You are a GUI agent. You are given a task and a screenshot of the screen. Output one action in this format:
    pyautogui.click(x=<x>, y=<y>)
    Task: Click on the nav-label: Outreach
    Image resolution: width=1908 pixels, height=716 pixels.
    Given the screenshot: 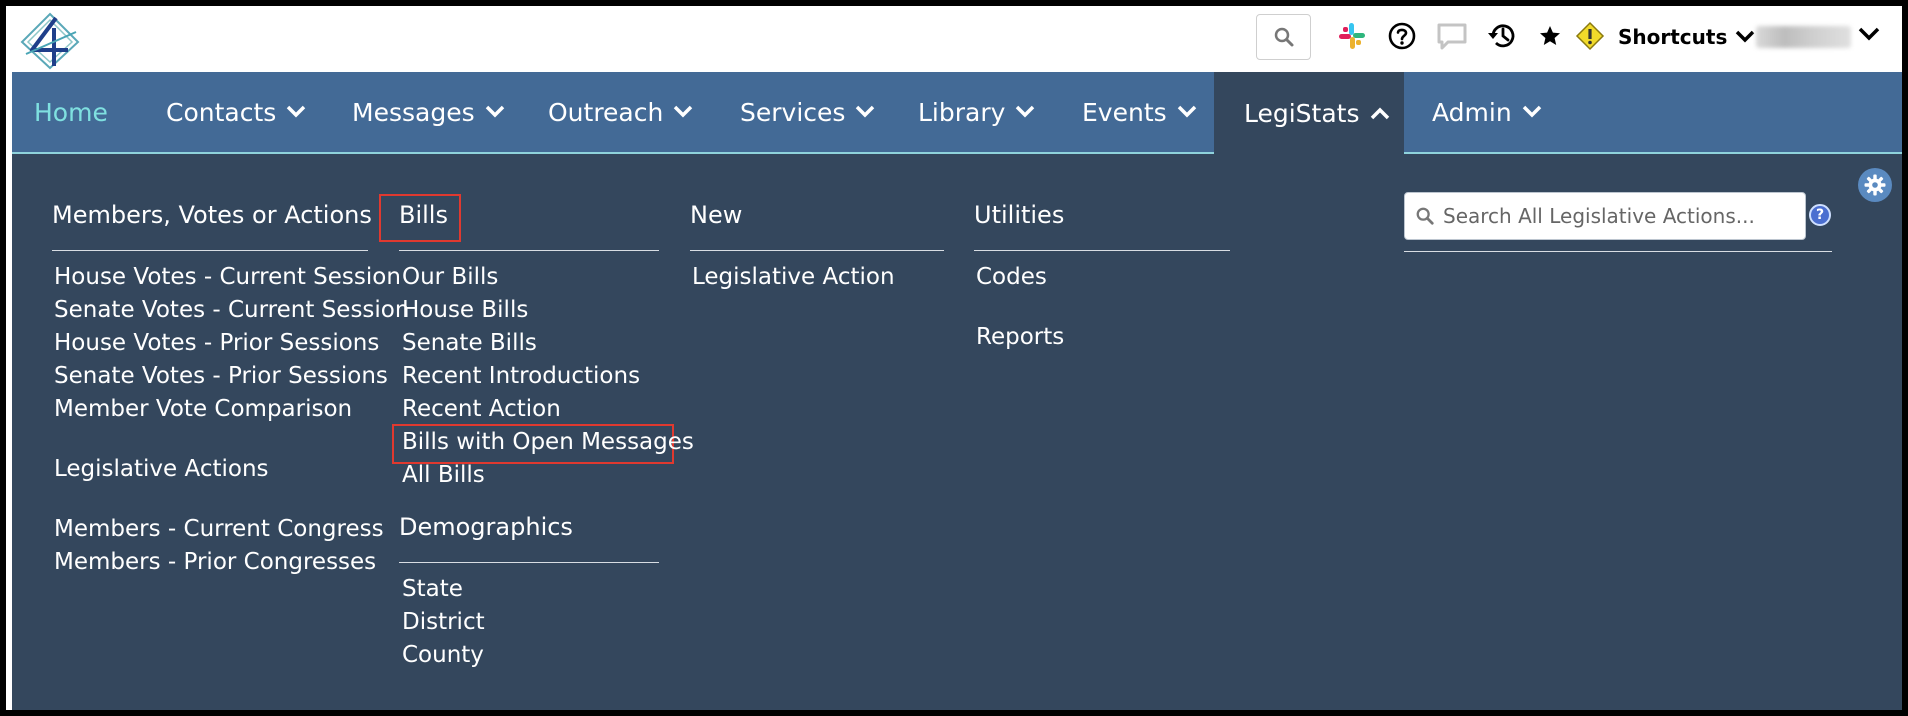 What is the action you would take?
    pyautogui.click(x=606, y=112)
    